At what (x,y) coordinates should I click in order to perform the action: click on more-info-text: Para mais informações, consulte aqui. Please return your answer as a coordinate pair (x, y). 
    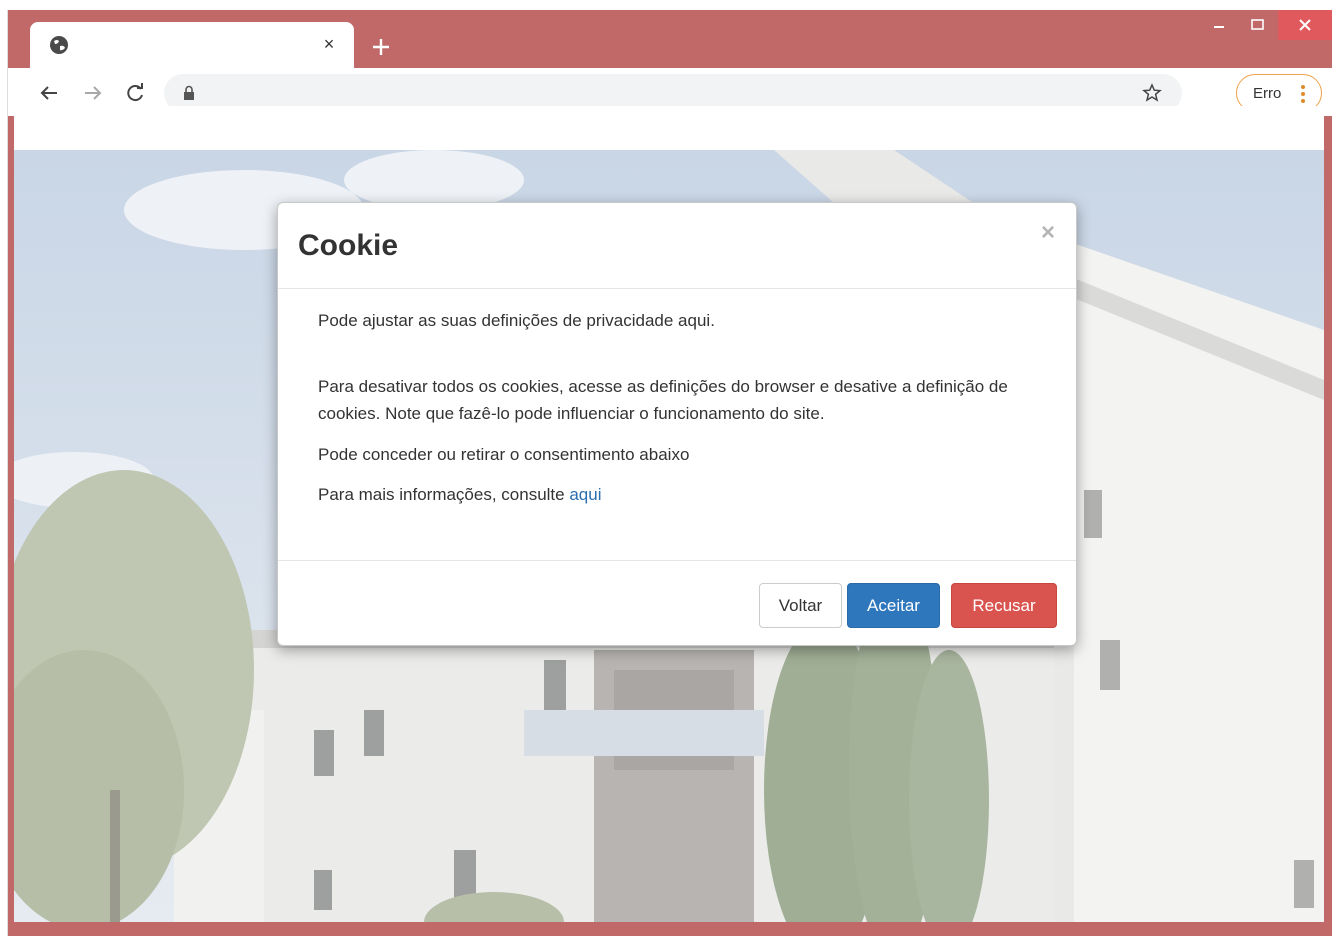
    Looking at the image, I should click on (678, 494).